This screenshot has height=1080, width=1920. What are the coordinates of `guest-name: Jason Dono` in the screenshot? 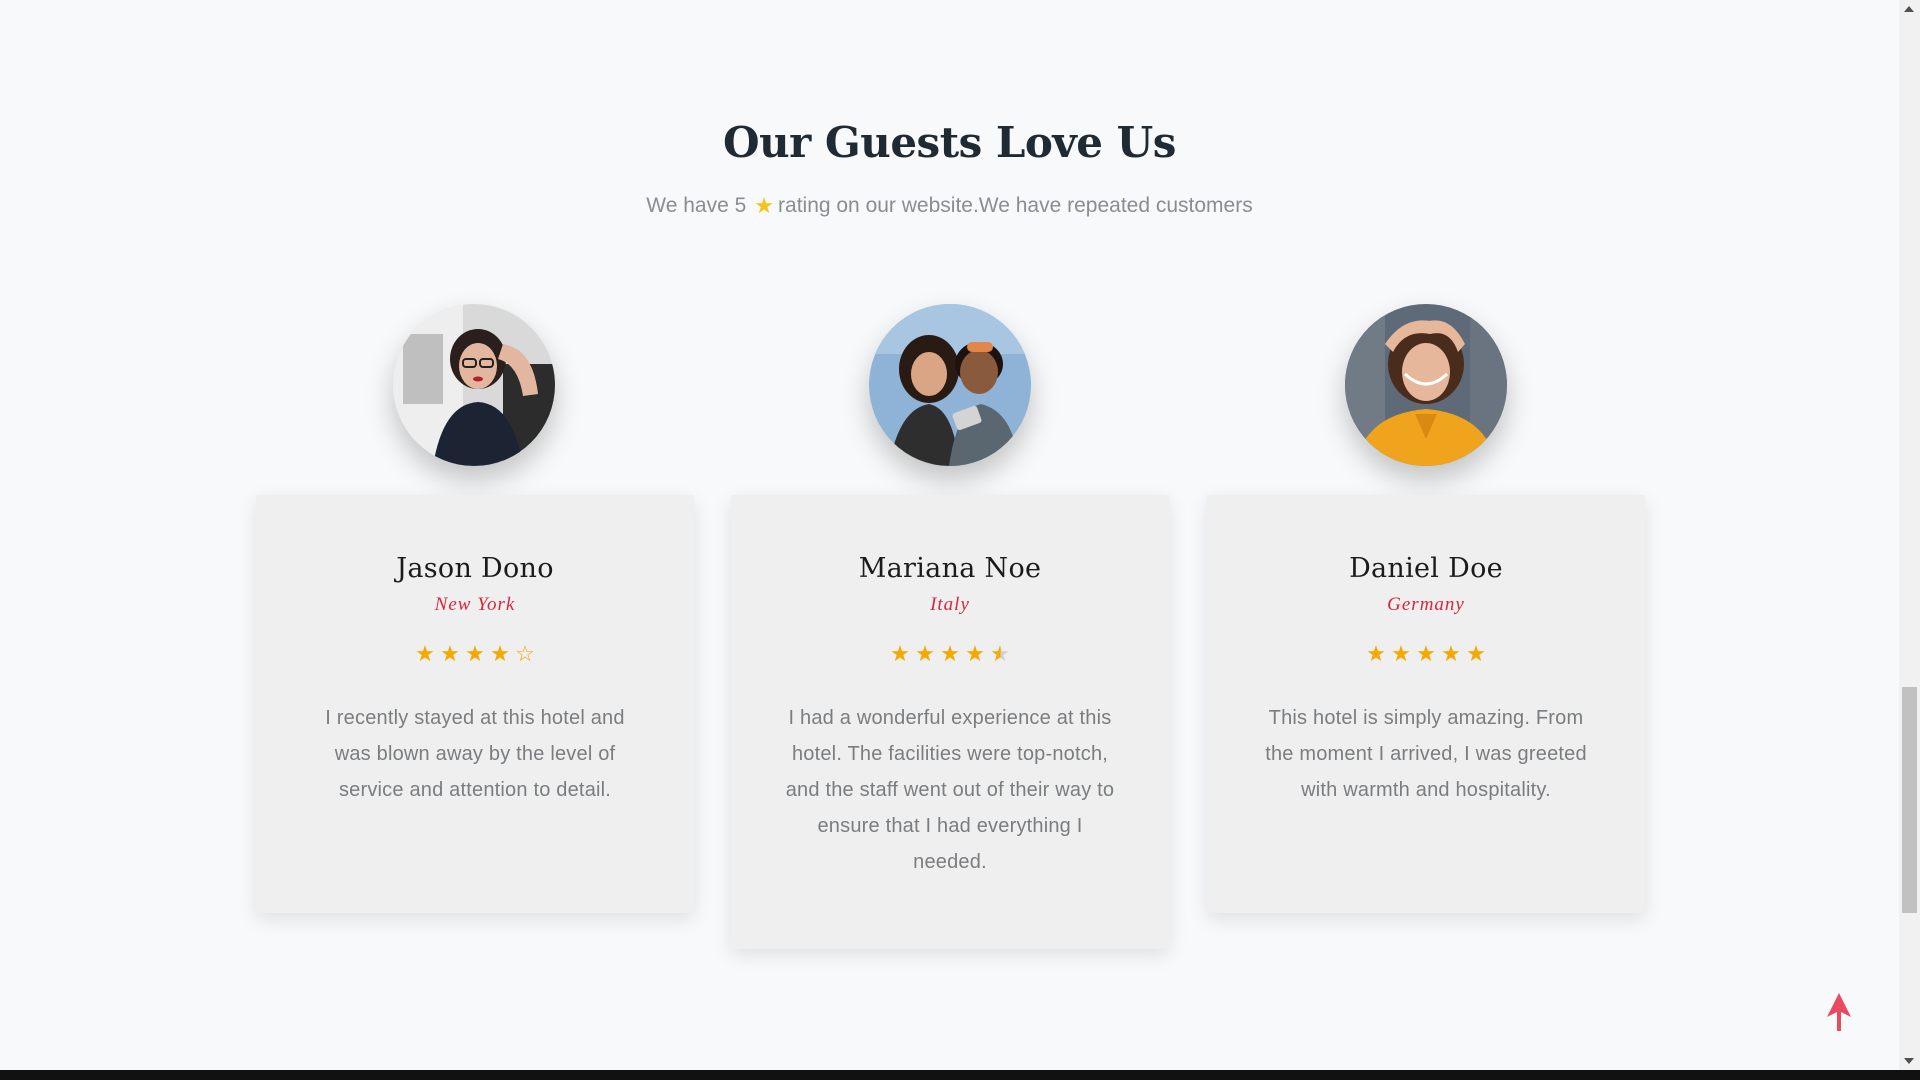 It's located at (475, 568).